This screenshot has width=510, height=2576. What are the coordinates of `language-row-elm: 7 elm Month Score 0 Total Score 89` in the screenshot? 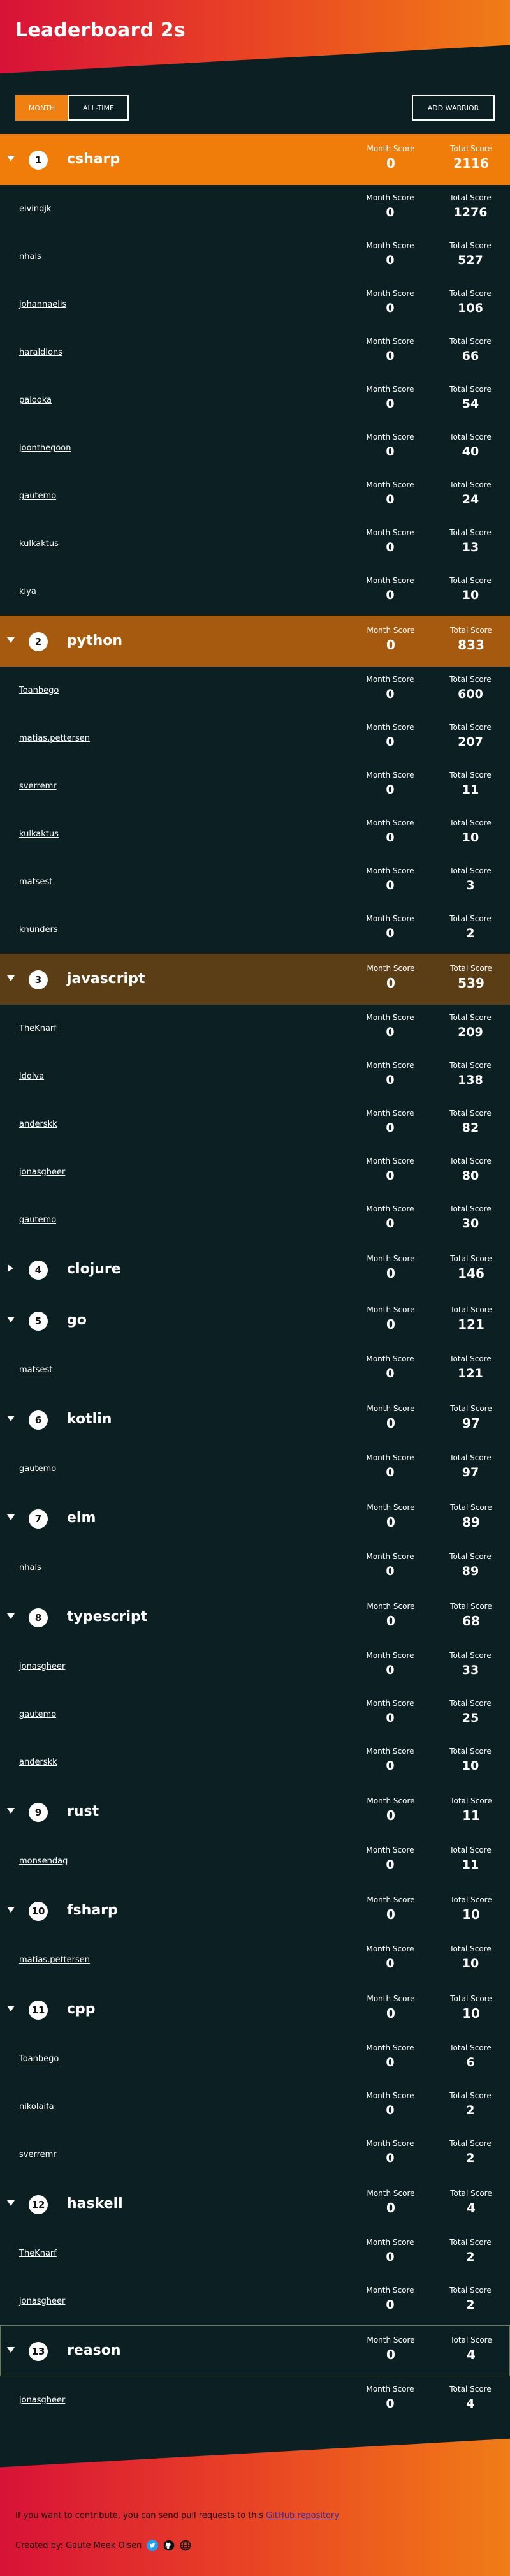 It's located at (255, 1518).